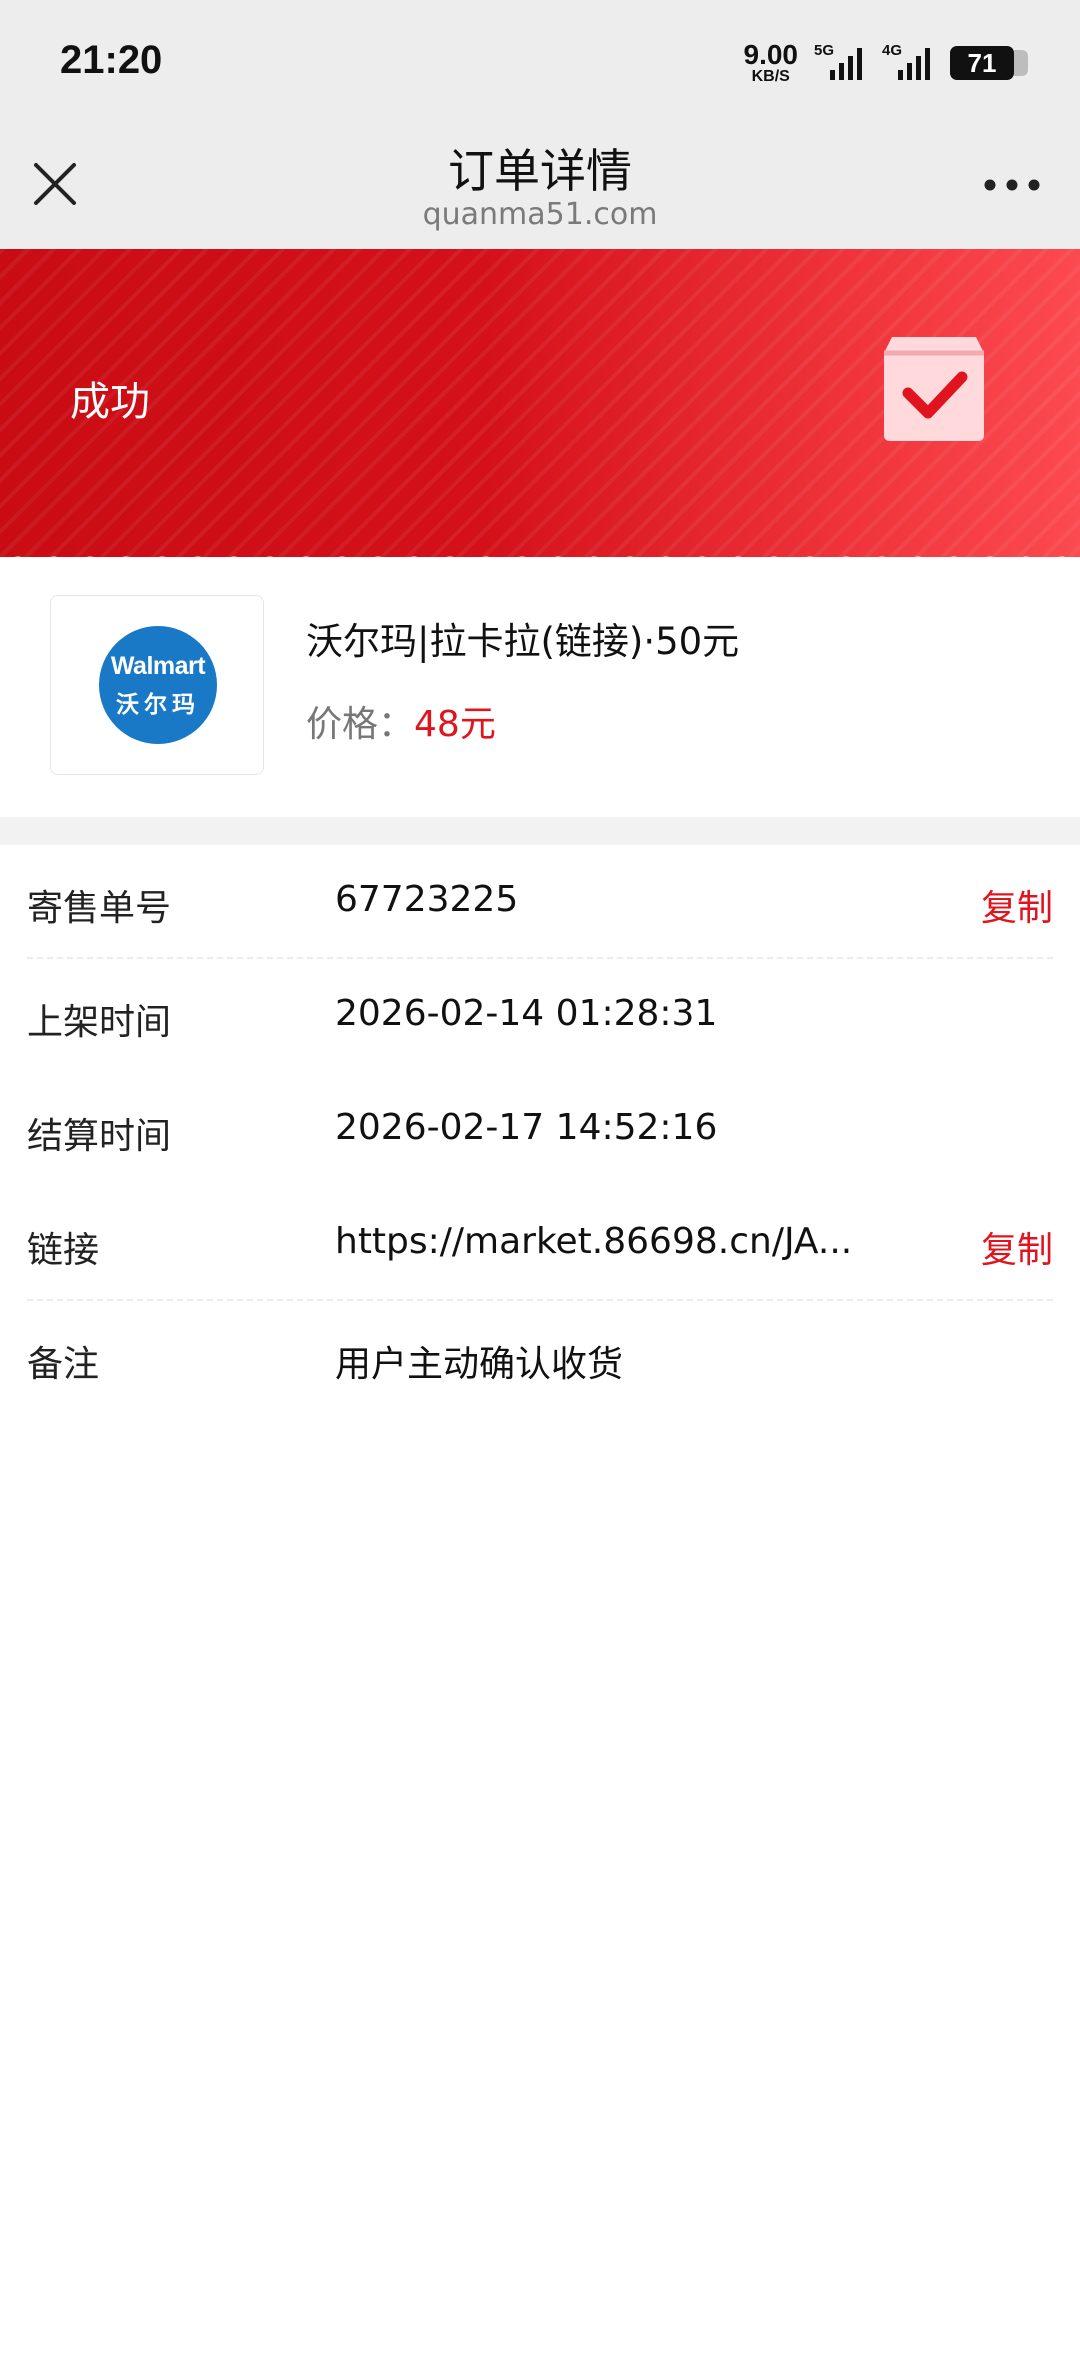  What do you see at coordinates (982, 62) in the screenshot?
I see `battery-level: 71` at bounding box center [982, 62].